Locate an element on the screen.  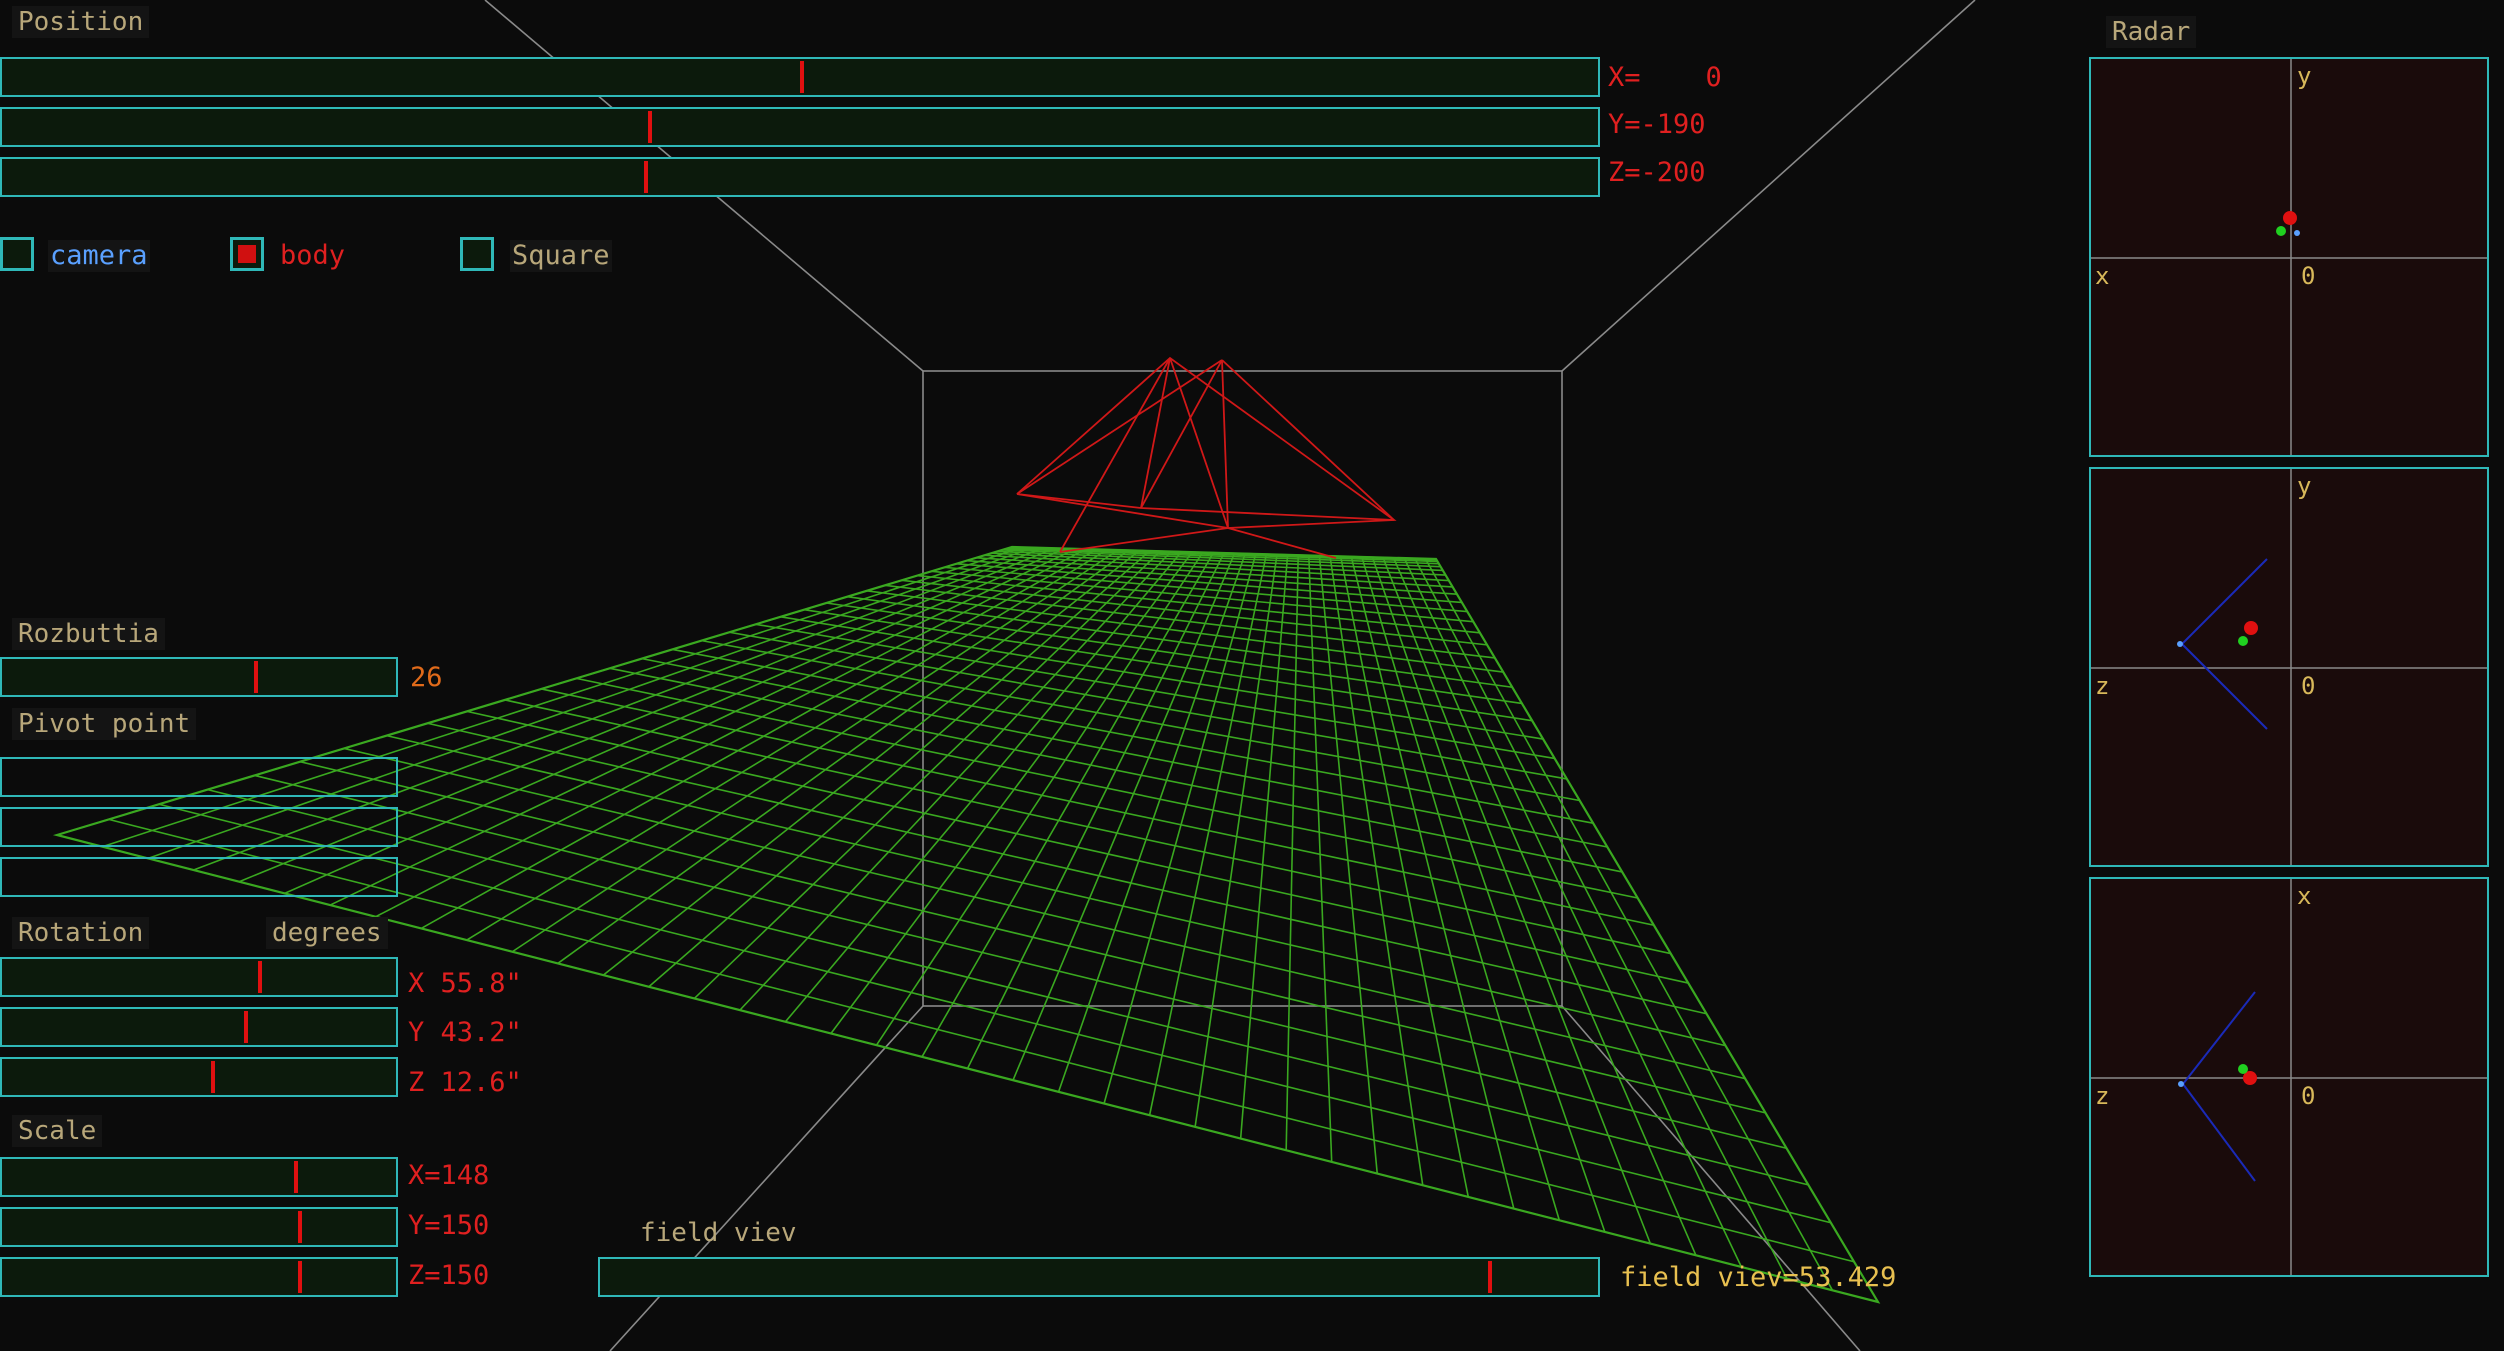
scale-x-slider is located at coordinates (199, 1177).